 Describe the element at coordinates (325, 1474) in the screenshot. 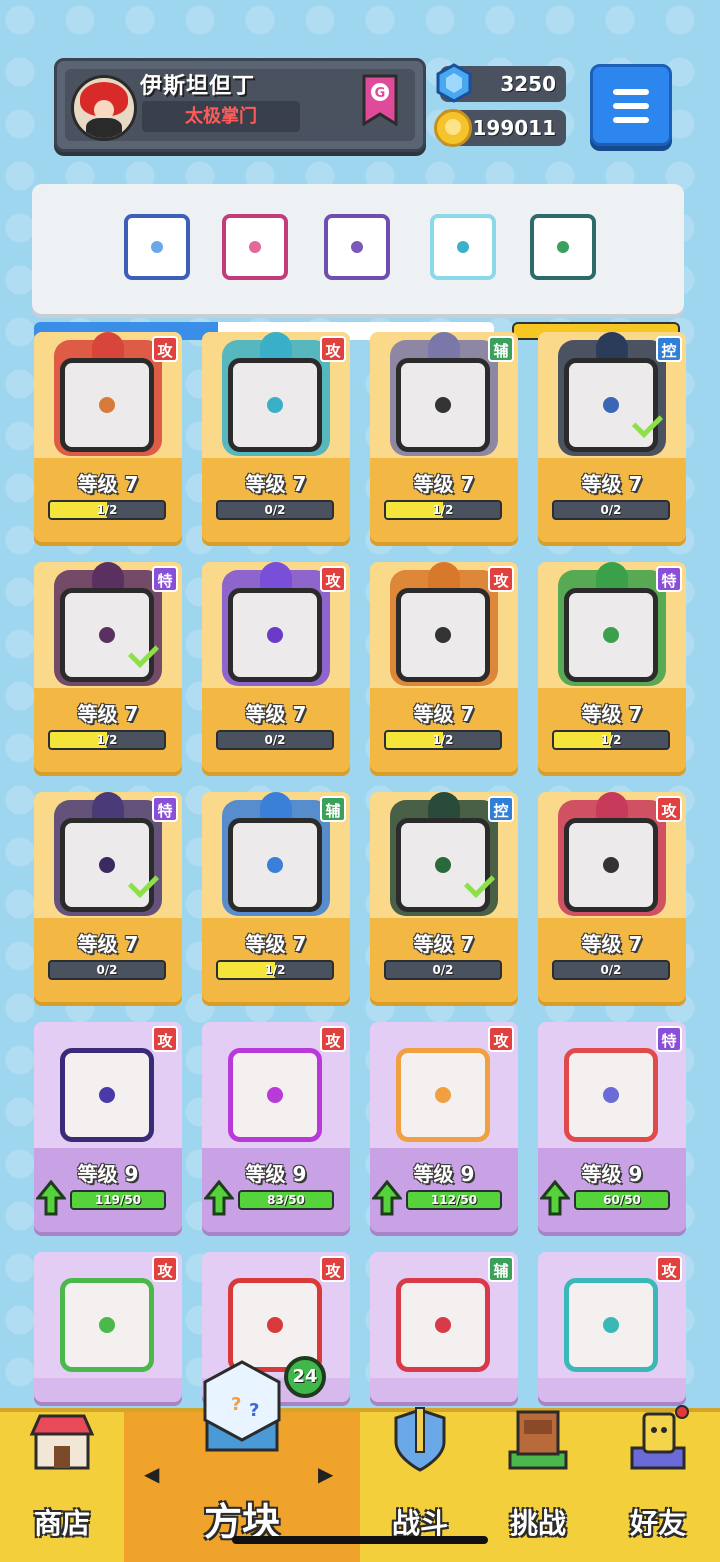

I see `nav-next-arrow-icon: ▶` at that location.